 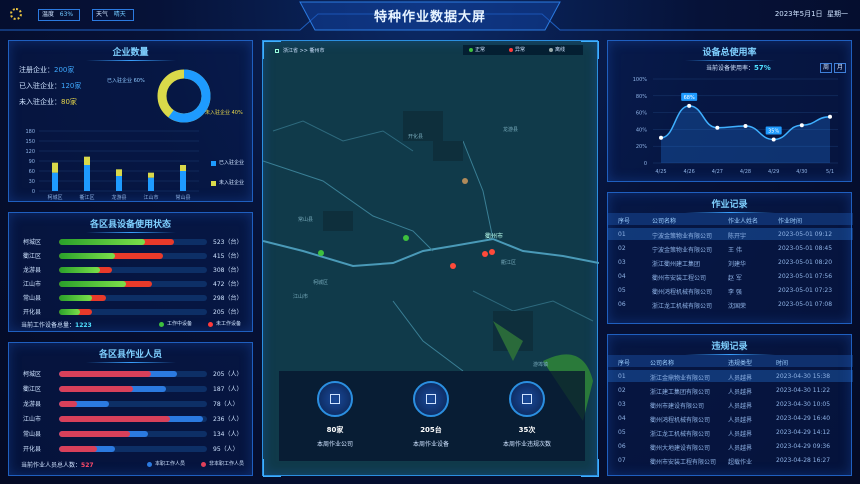 What do you see at coordinates (232, 183) in the screenshot?
I see `legend-not-joined: 未入驻企业` at bounding box center [232, 183].